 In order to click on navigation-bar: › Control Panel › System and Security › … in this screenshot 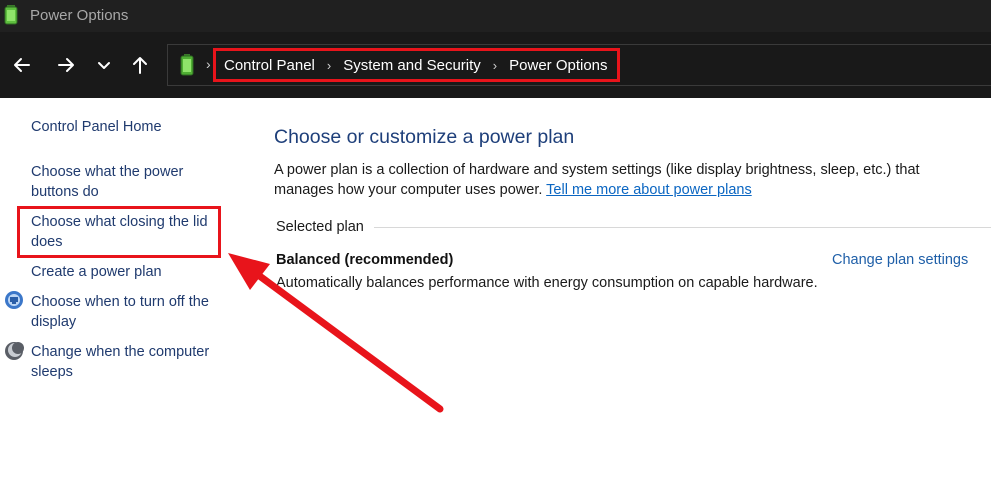, I will do `click(495, 65)`.